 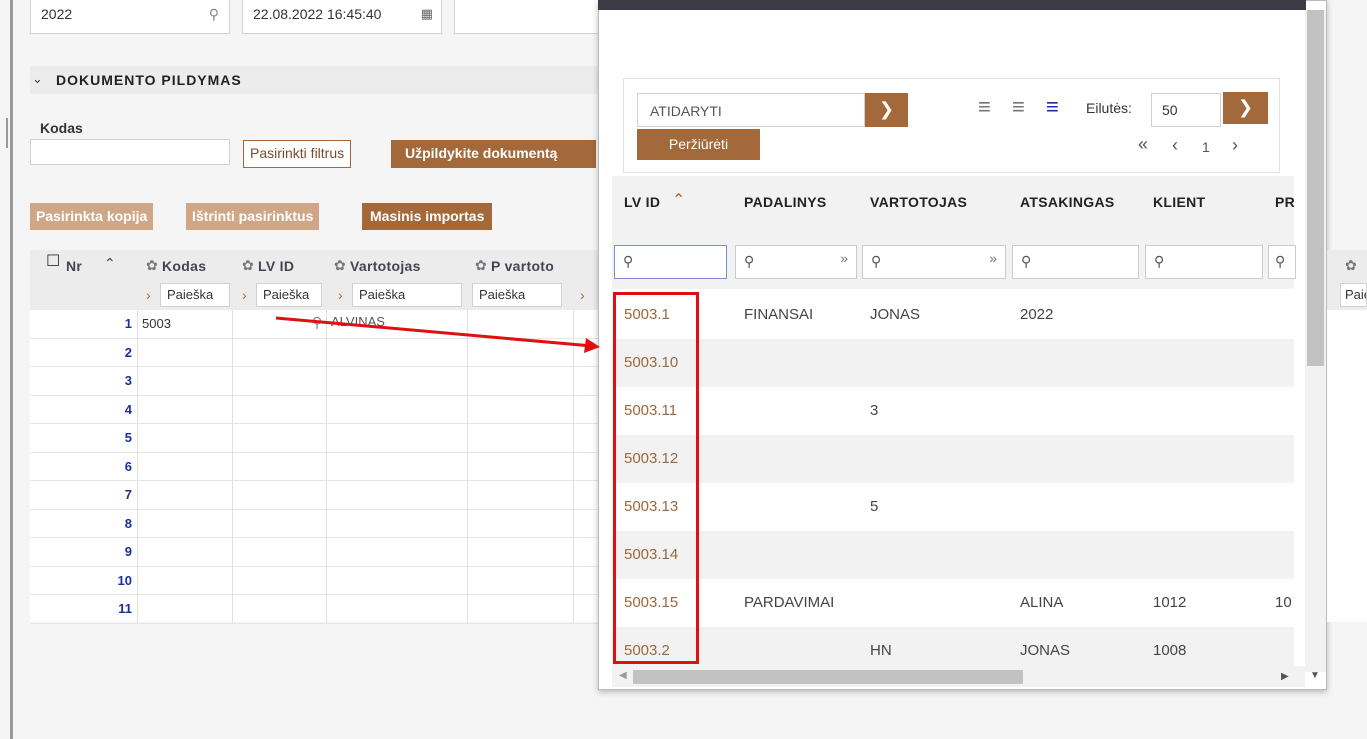 What do you see at coordinates (1052, 107) in the screenshot?
I see `list-wide-icon: ≡` at bounding box center [1052, 107].